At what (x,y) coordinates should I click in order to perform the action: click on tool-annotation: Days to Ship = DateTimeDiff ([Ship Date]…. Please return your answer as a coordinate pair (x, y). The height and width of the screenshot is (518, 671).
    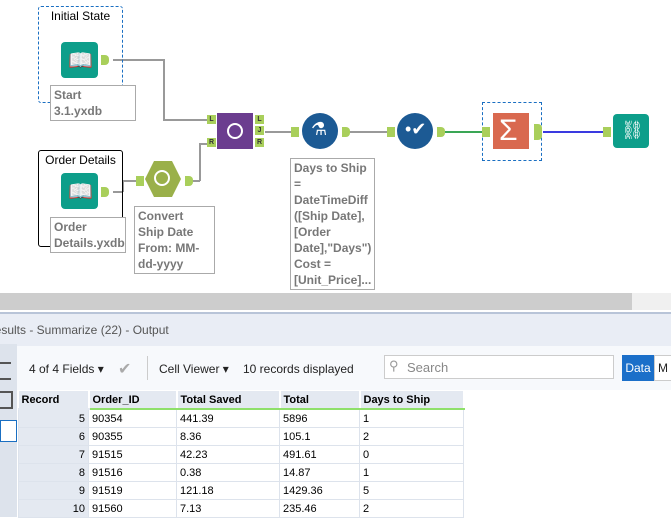
    Looking at the image, I should click on (332, 224).